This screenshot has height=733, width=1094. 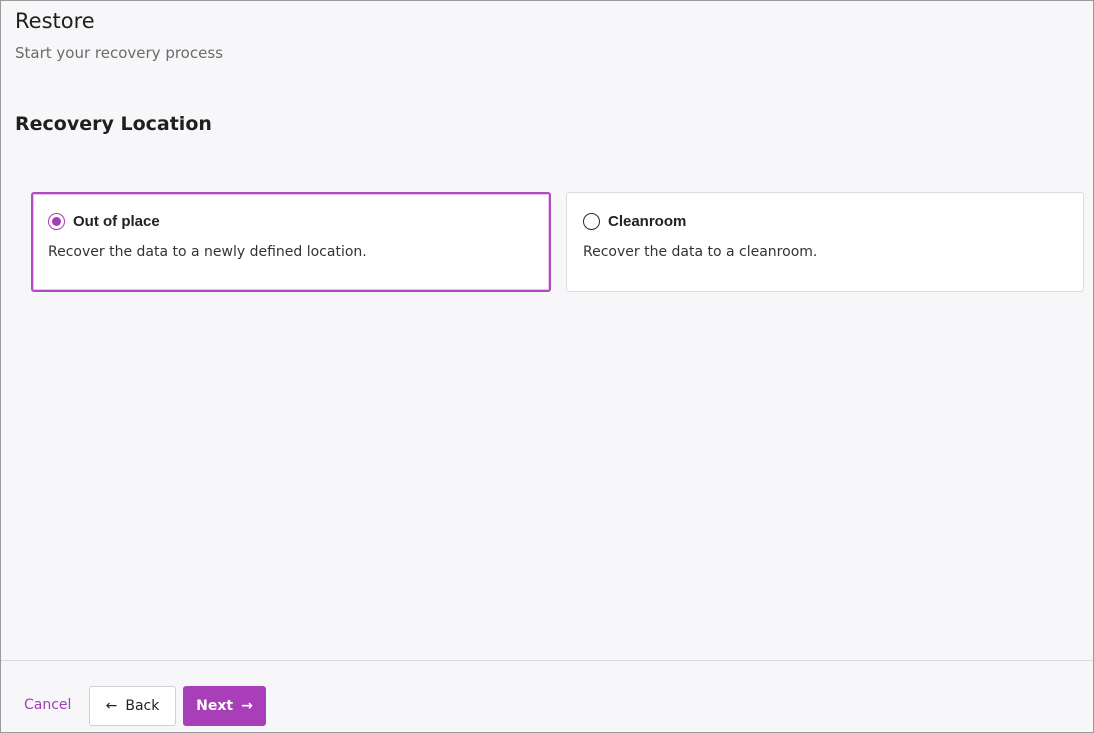 What do you see at coordinates (142, 706) in the screenshot?
I see `back-button-label: Back` at bounding box center [142, 706].